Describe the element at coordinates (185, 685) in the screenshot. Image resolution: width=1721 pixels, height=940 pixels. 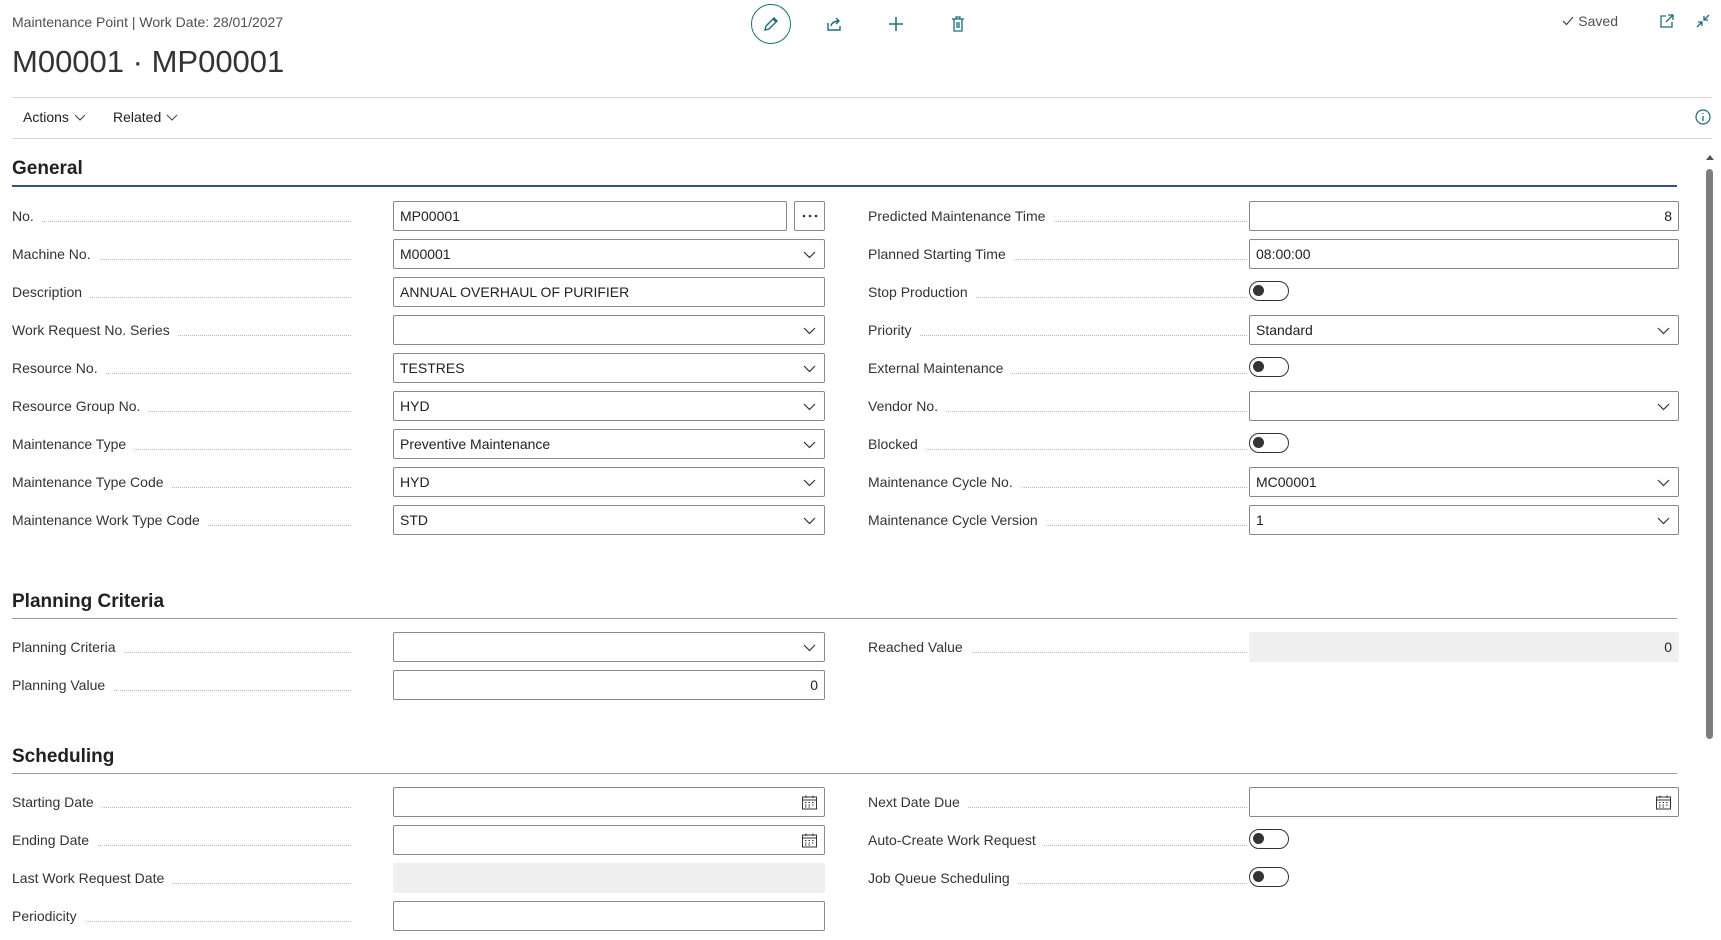
I see `field-label-planning-value: Planning Value` at that location.